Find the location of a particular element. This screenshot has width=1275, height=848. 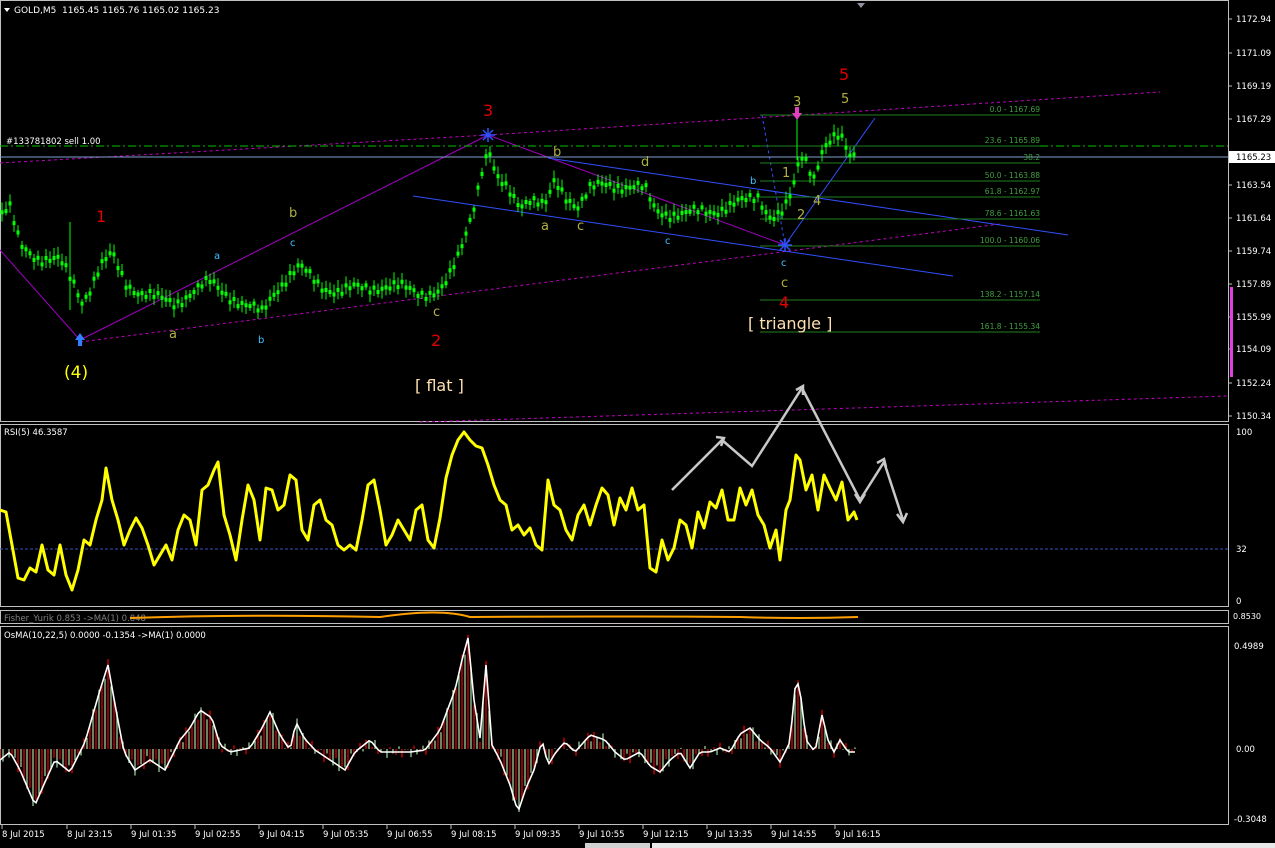

svg-text: 5 is located at coordinates (845, 99).